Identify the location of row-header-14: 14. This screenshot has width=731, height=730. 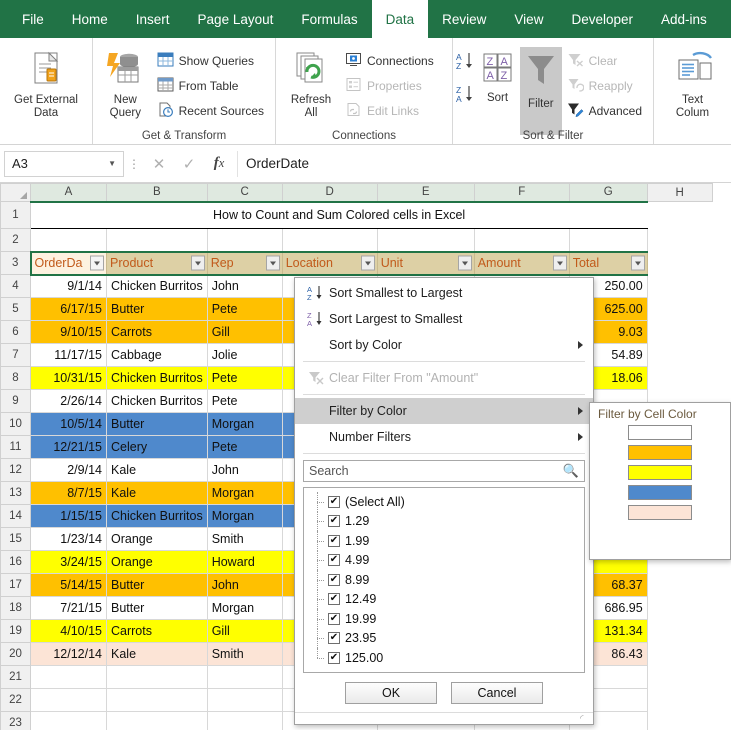
(15, 516).